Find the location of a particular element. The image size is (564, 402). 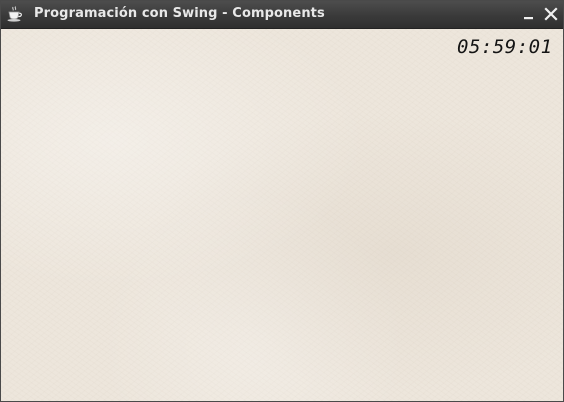

window-titlebar: Programación con Swing - Components is located at coordinates (282, 15).